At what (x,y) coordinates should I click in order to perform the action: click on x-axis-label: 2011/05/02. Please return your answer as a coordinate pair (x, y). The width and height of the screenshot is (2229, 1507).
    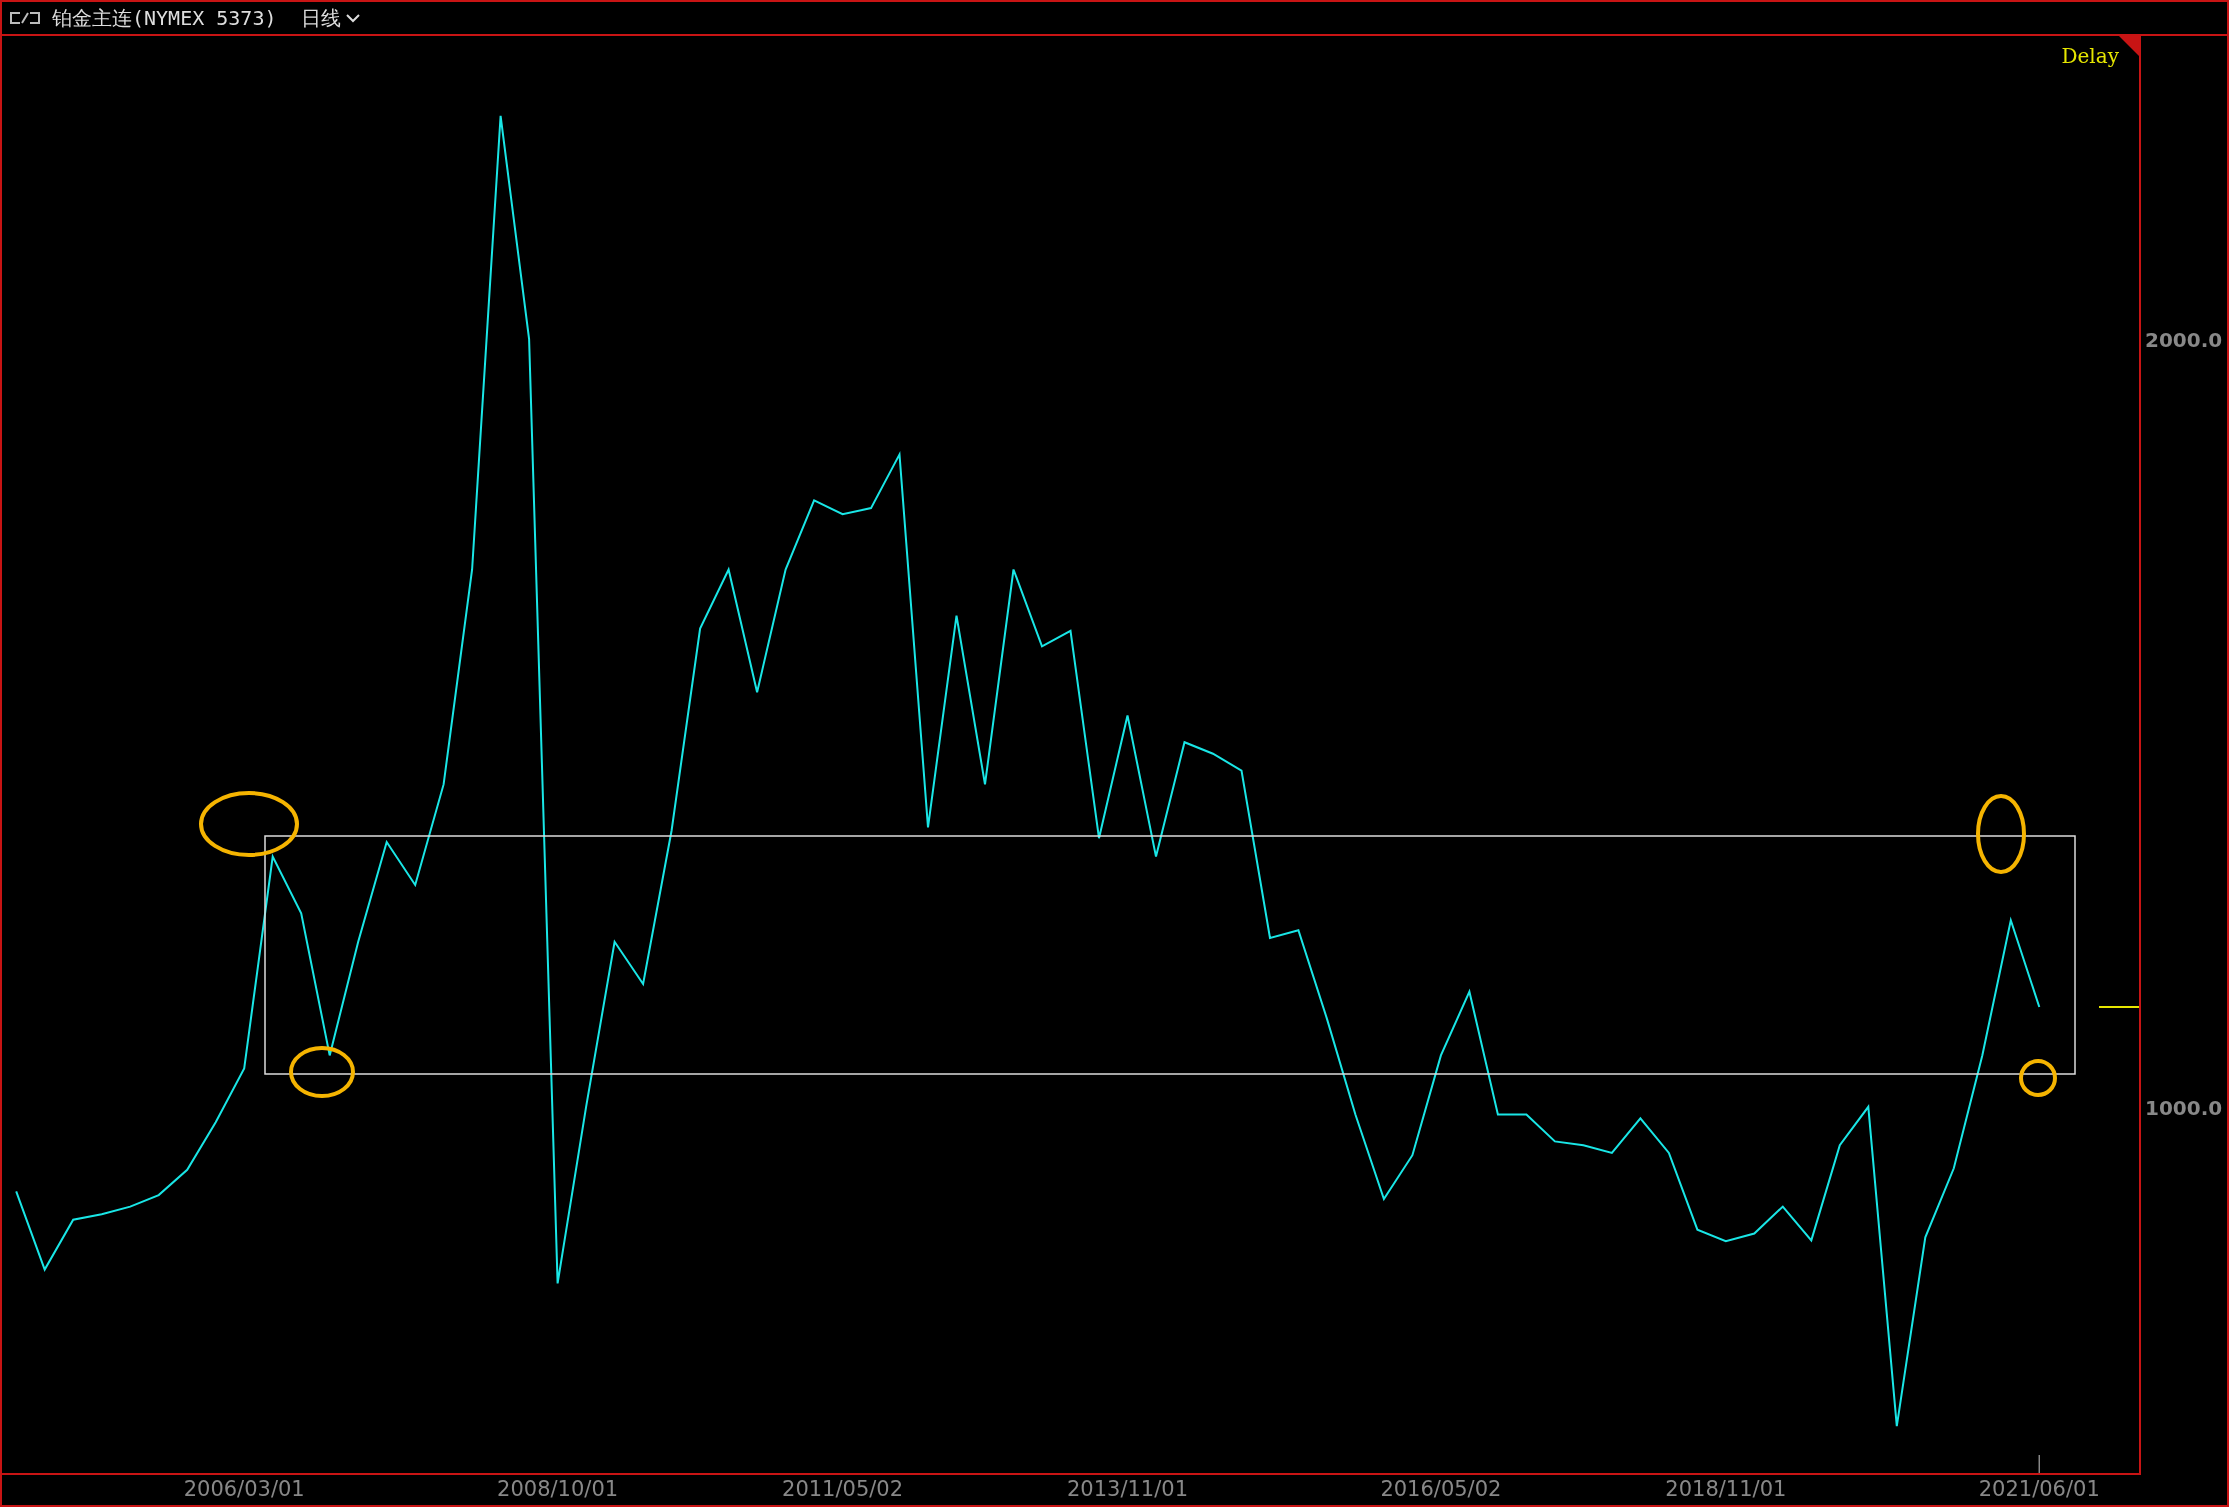
    Looking at the image, I should click on (843, 1489).